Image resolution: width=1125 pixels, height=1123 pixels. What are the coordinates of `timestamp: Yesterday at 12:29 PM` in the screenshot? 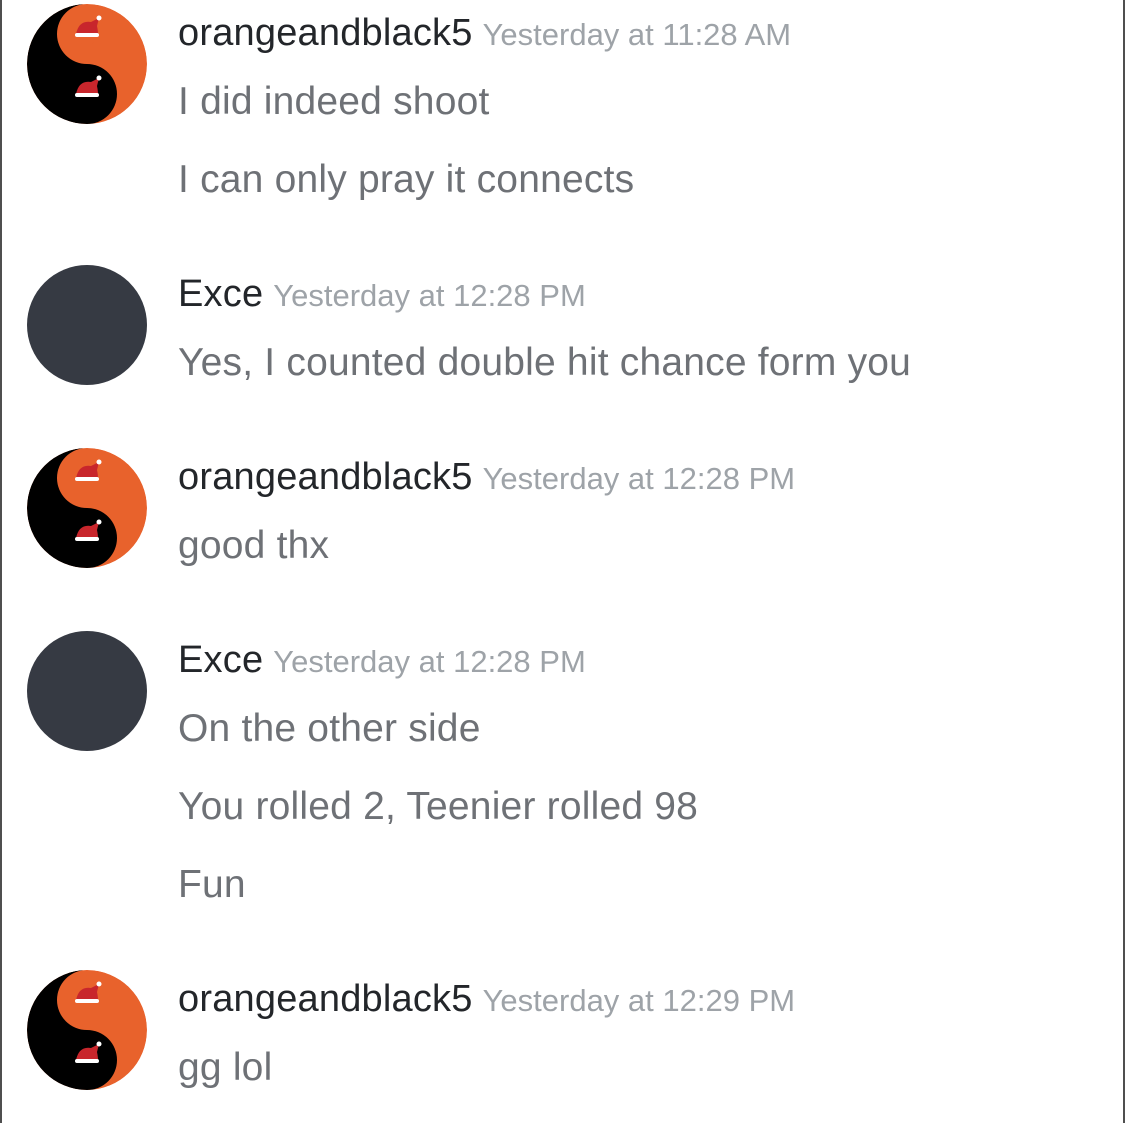 It's located at (639, 1000).